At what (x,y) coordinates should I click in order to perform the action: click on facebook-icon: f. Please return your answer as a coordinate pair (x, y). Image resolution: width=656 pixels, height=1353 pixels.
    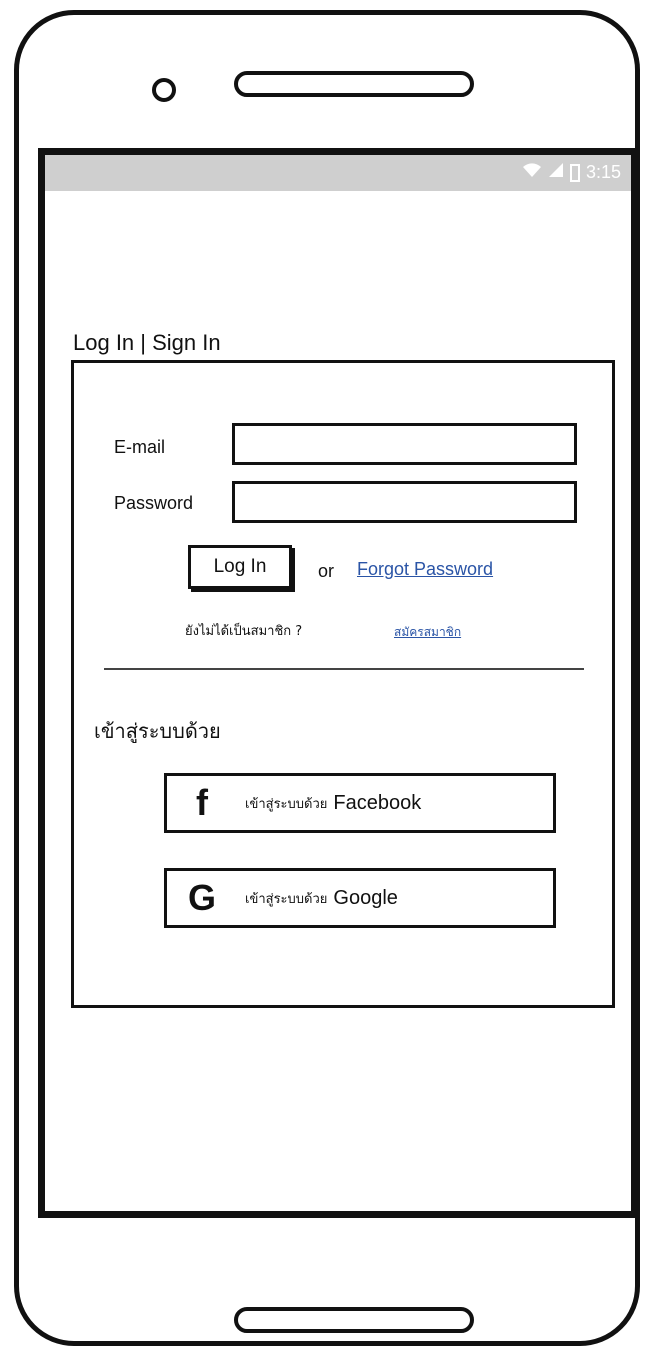
    Looking at the image, I should click on (202, 802).